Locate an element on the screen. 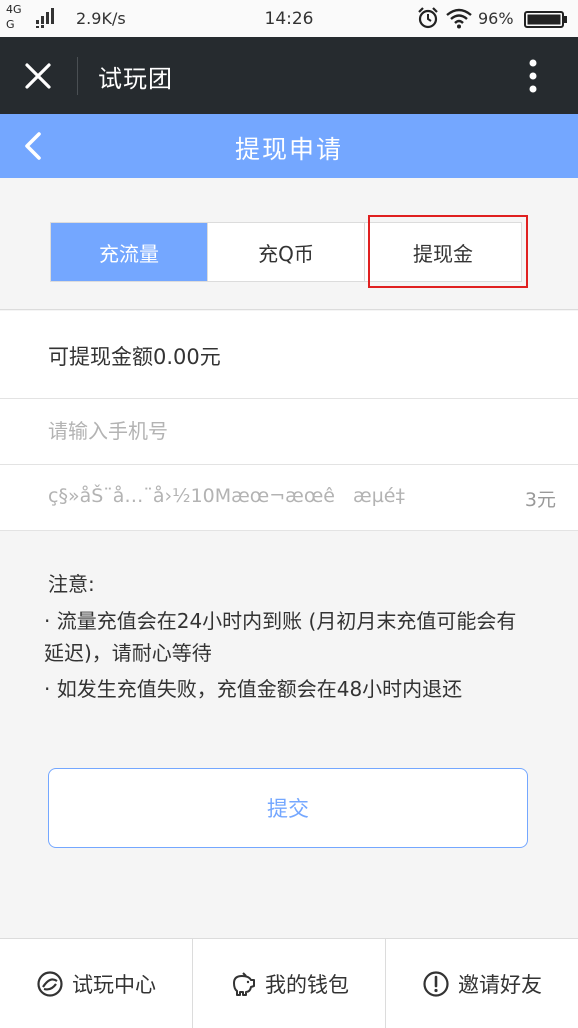 This screenshot has height=1028, width=578. nav-label-trial-center: 试玩中心 is located at coordinates (114, 984).